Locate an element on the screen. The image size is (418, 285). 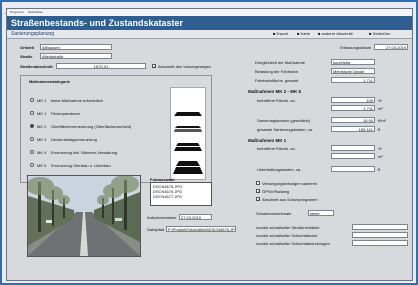
anzahl-label-1: Anzahl schadhafter Straßeneinläufe is located at coordinates (288, 227).